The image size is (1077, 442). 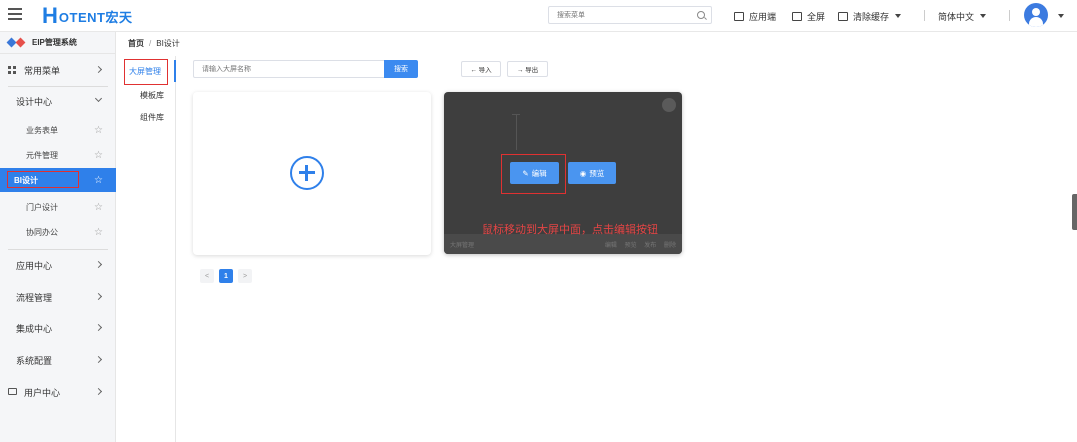 What do you see at coordinates (34, 360) in the screenshot?
I see `sidebar-item-label: 系统配置` at bounding box center [34, 360].